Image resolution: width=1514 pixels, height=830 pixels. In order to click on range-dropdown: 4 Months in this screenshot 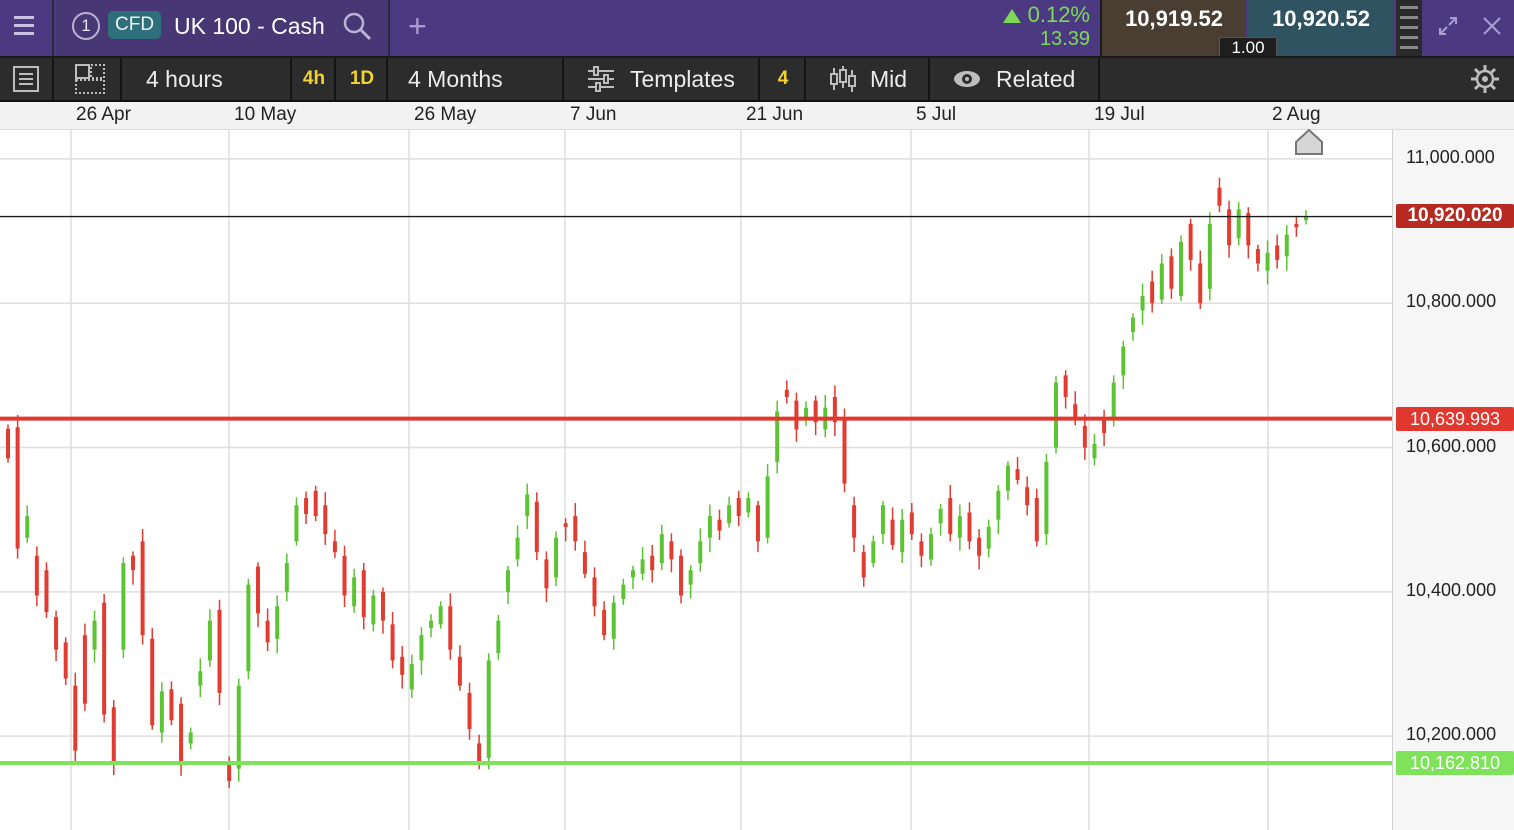, I will do `click(477, 79)`.